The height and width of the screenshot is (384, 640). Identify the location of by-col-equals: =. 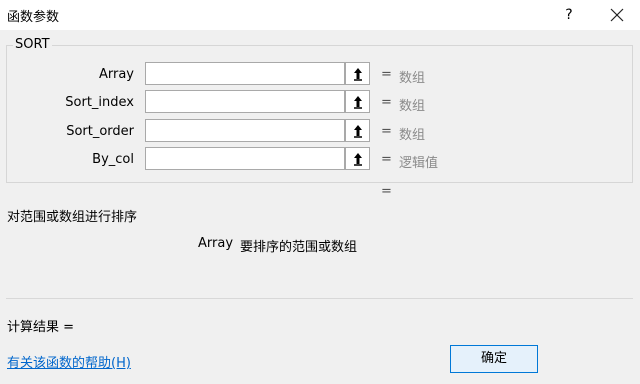
(386, 159).